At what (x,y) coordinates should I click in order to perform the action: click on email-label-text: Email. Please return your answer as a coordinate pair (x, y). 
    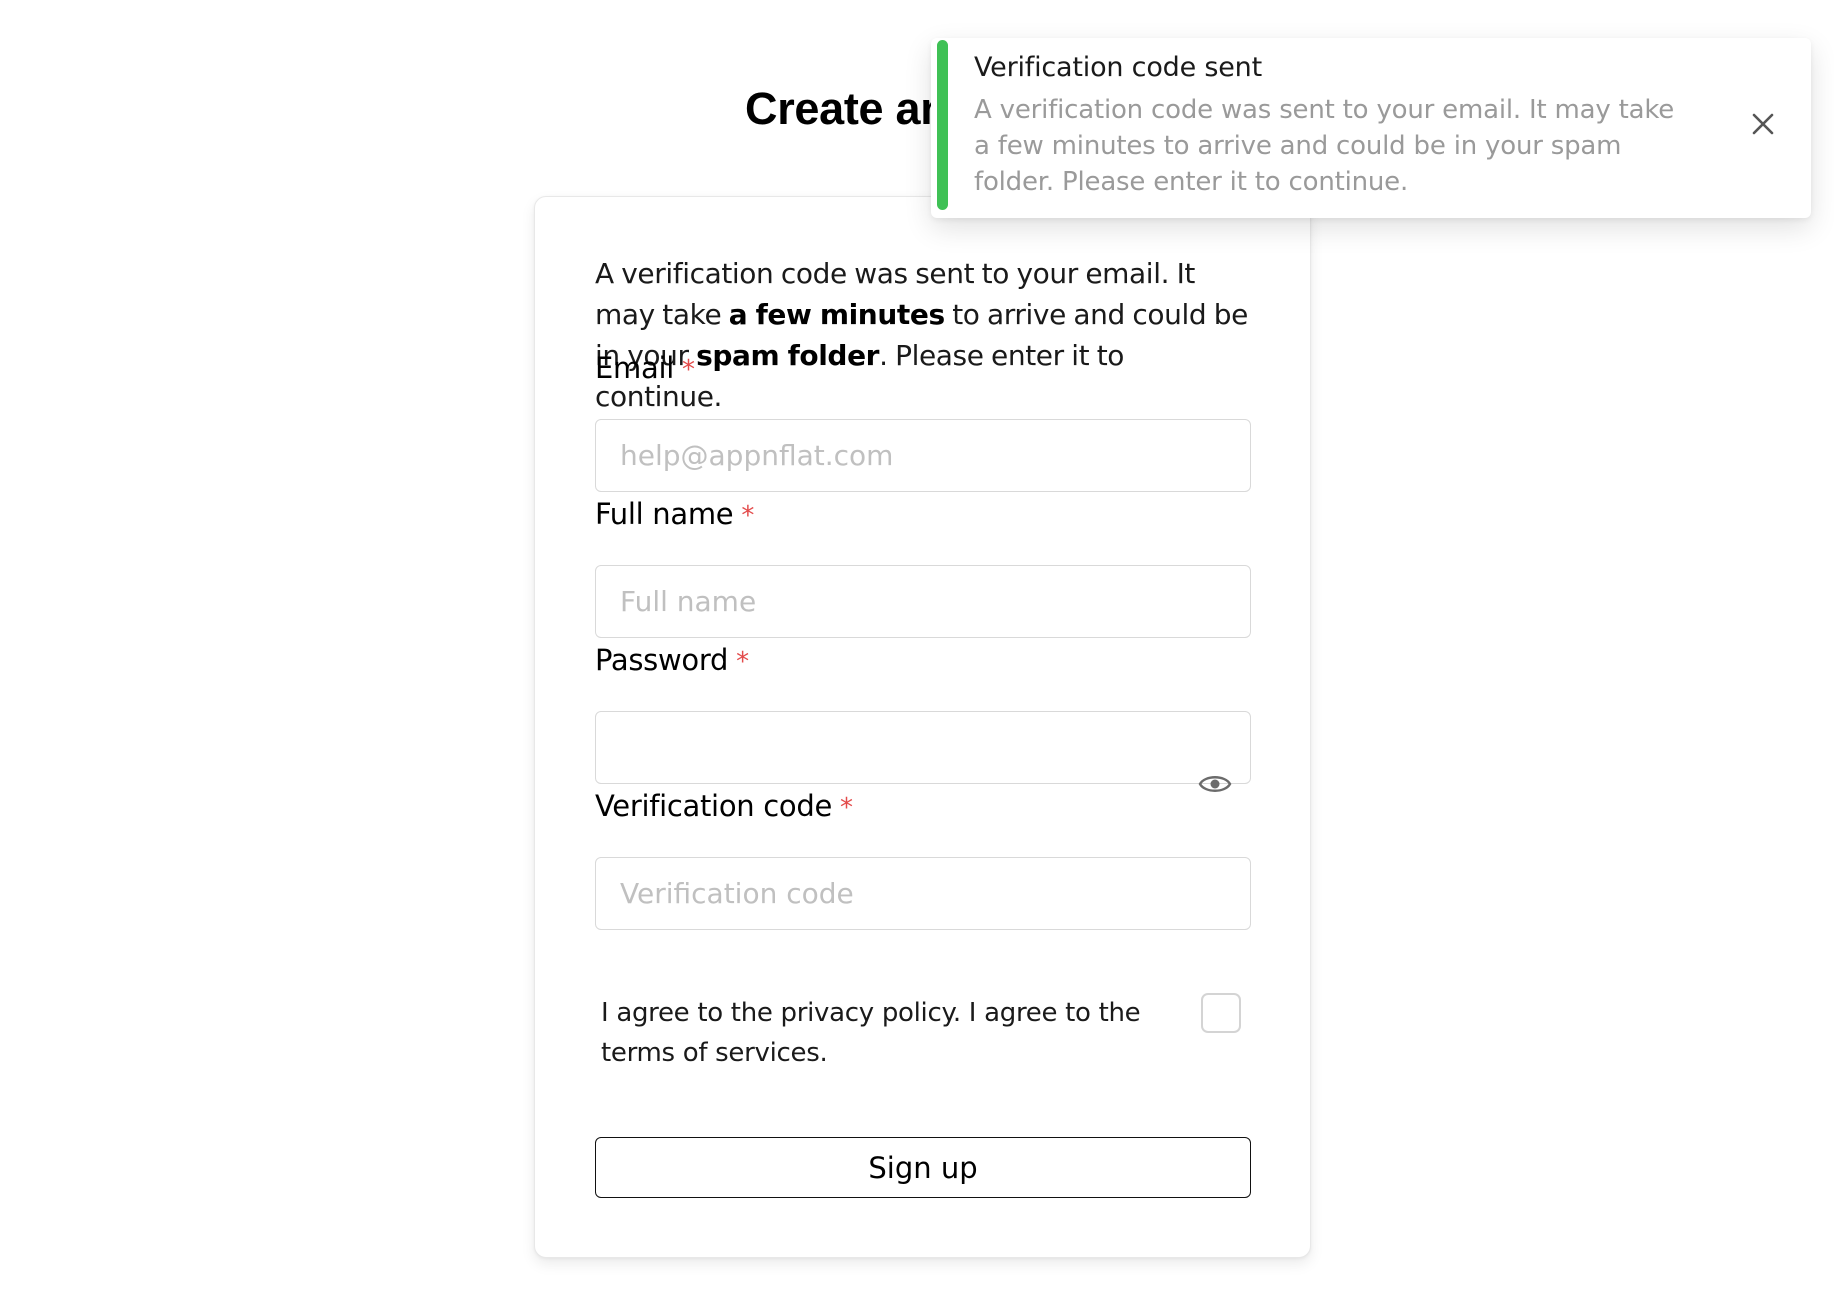
    Looking at the image, I should click on (634, 368).